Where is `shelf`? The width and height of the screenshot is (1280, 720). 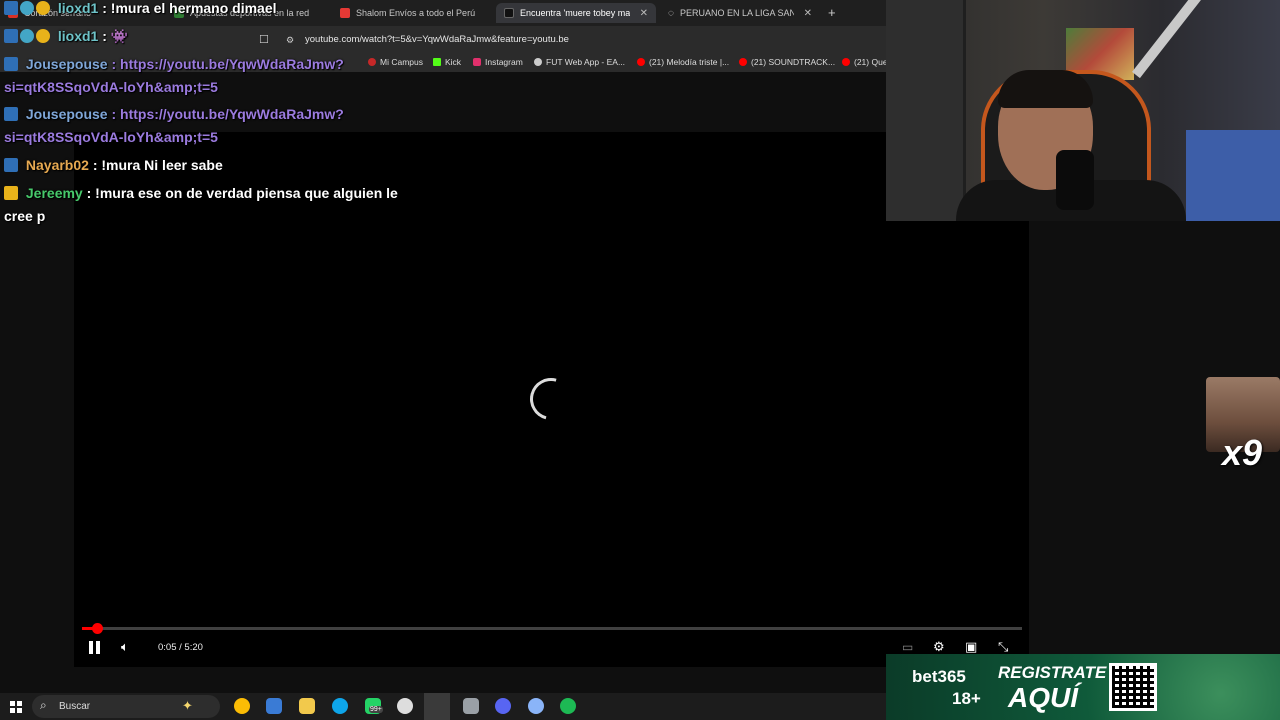 shelf is located at coordinates (926, 110).